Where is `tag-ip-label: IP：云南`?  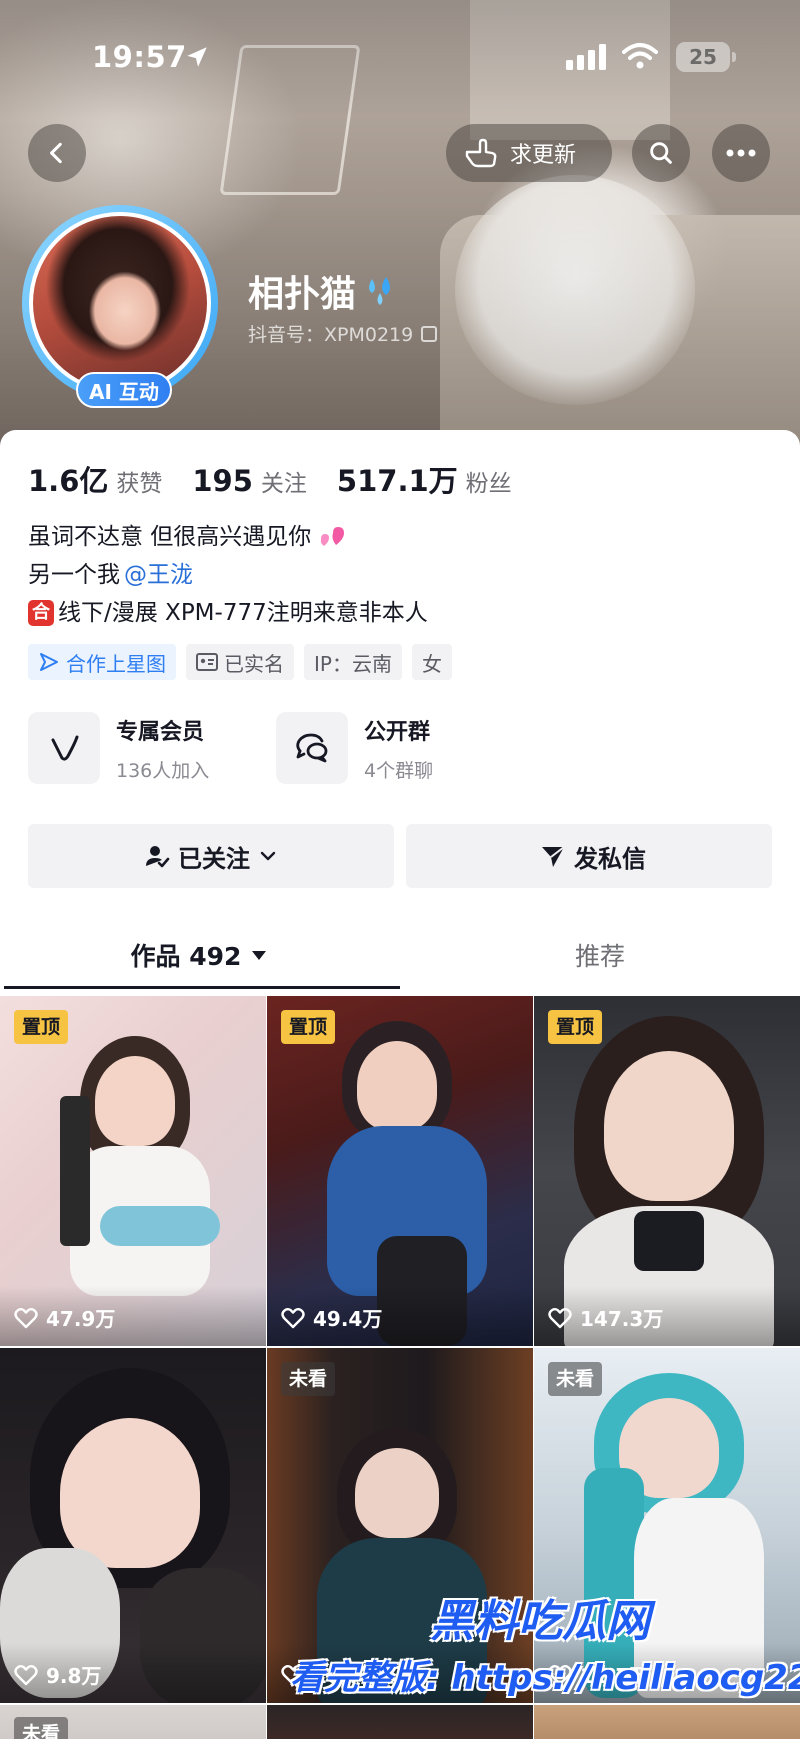
tag-ip-label: IP：云南 is located at coordinates (353, 663).